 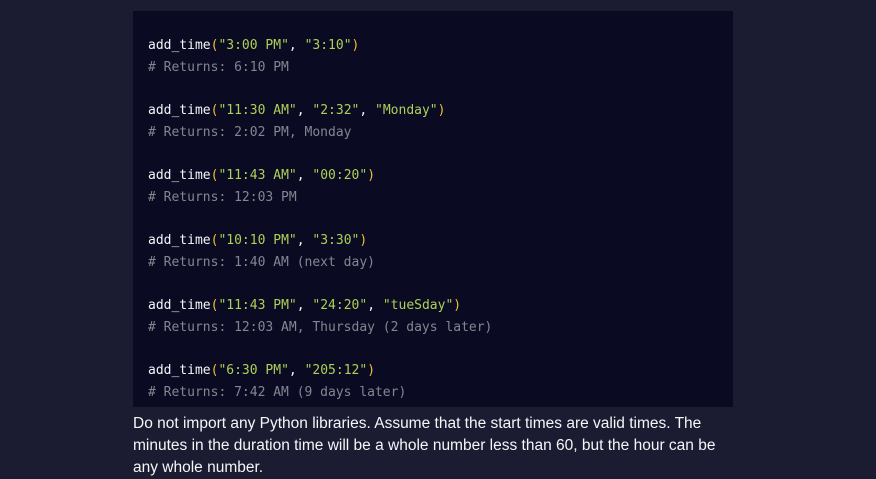 What do you see at coordinates (257, 110) in the screenshot?
I see `string-argument: "11:30 AM"` at bounding box center [257, 110].